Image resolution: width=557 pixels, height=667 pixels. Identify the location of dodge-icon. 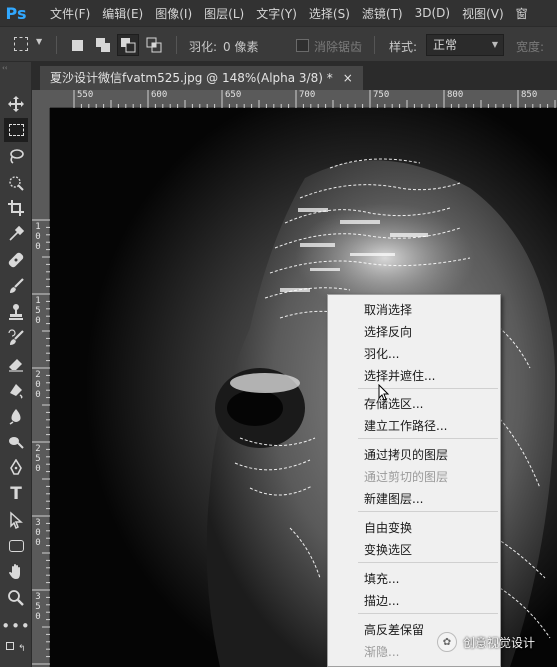
(16, 442).